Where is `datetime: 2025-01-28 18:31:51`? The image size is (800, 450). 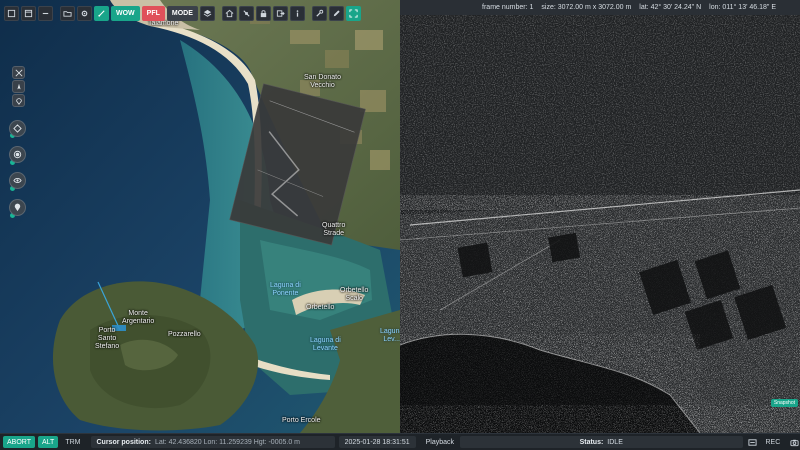 datetime: 2025-01-28 18:31:51 is located at coordinates (377, 442).